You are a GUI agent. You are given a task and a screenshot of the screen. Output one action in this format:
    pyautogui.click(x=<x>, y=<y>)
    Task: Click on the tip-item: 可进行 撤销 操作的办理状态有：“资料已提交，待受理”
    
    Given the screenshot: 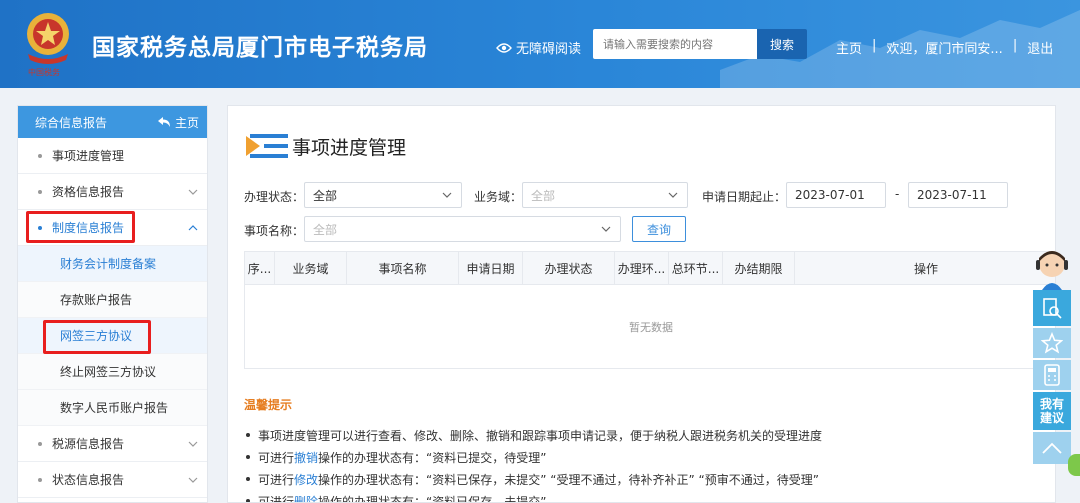 What is the action you would take?
    pyautogui.click(x=641, y=457)
    